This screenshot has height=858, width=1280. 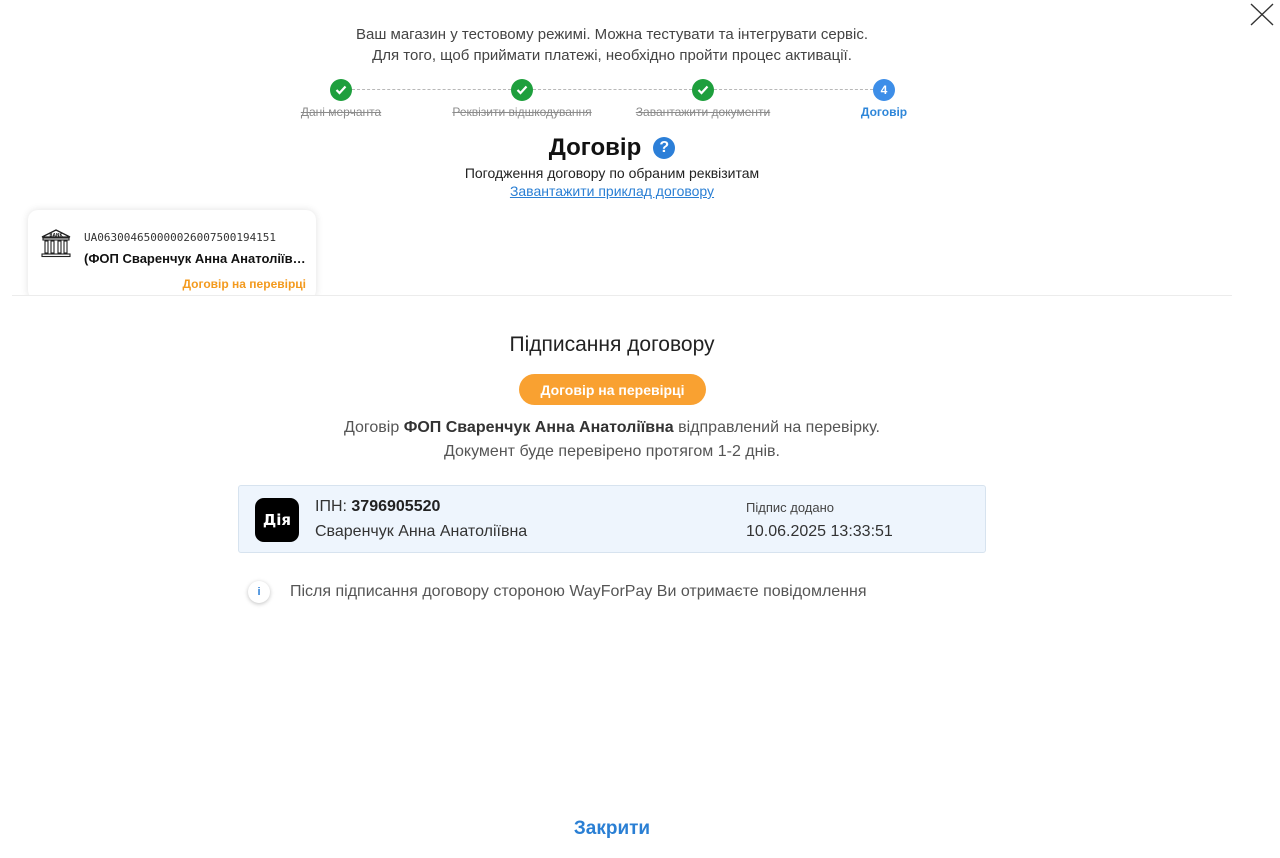 I want to click on signer-ipn: ІПН: 3796905520, so click(x=377, y=507).